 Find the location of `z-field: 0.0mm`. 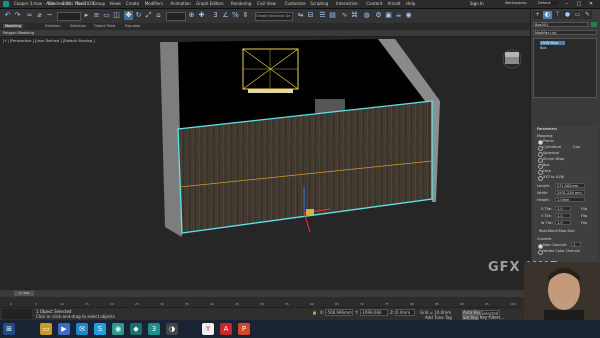

z-field: 0.0mm is located at coordinates (405, 312).